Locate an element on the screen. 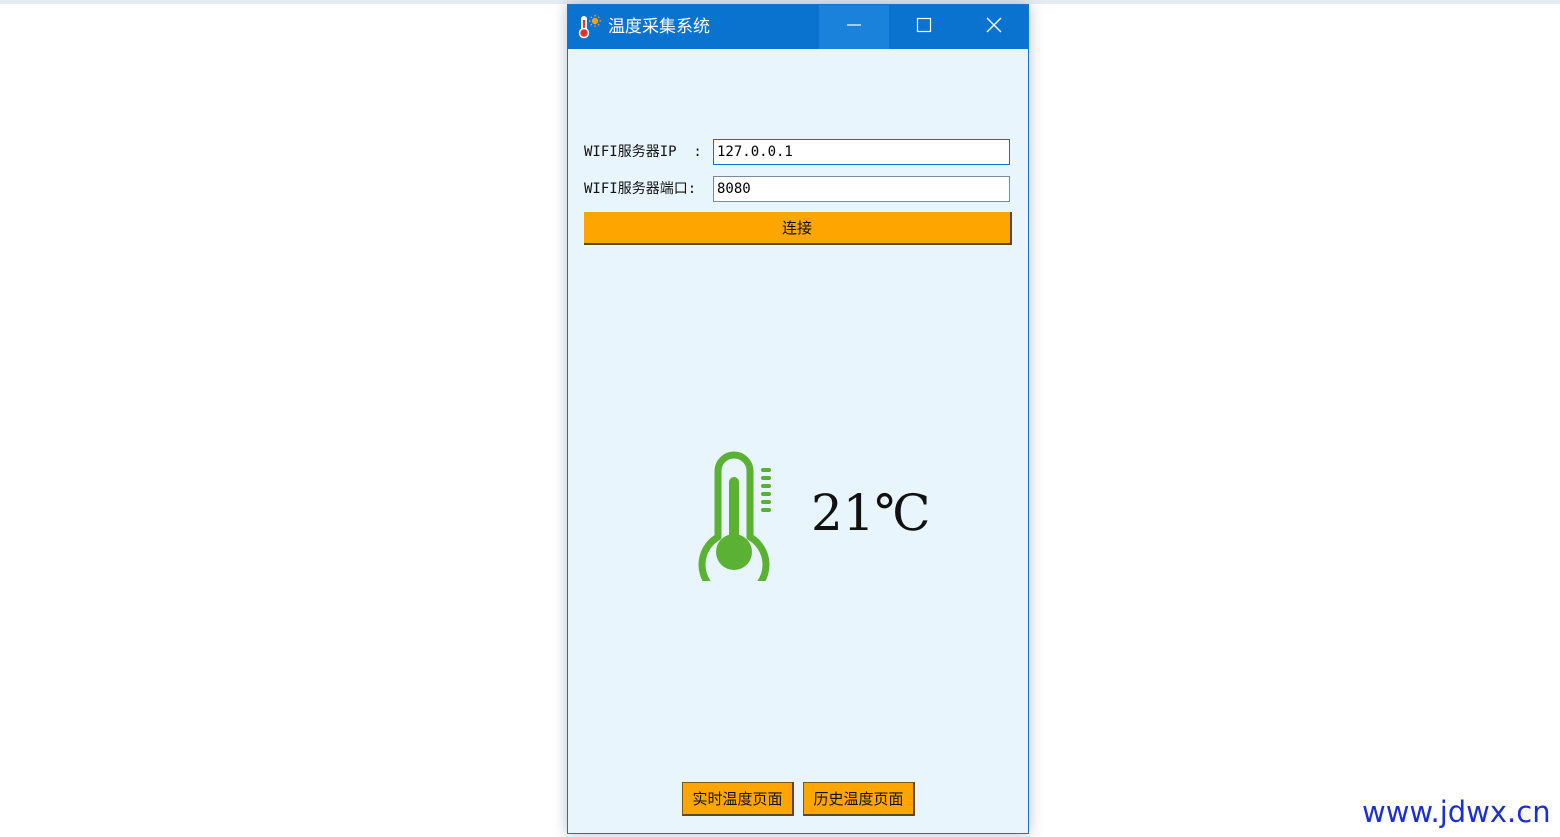 The image size is (1560, 837). window-title: 温度采集系统 is located at coordinates (659, 27).